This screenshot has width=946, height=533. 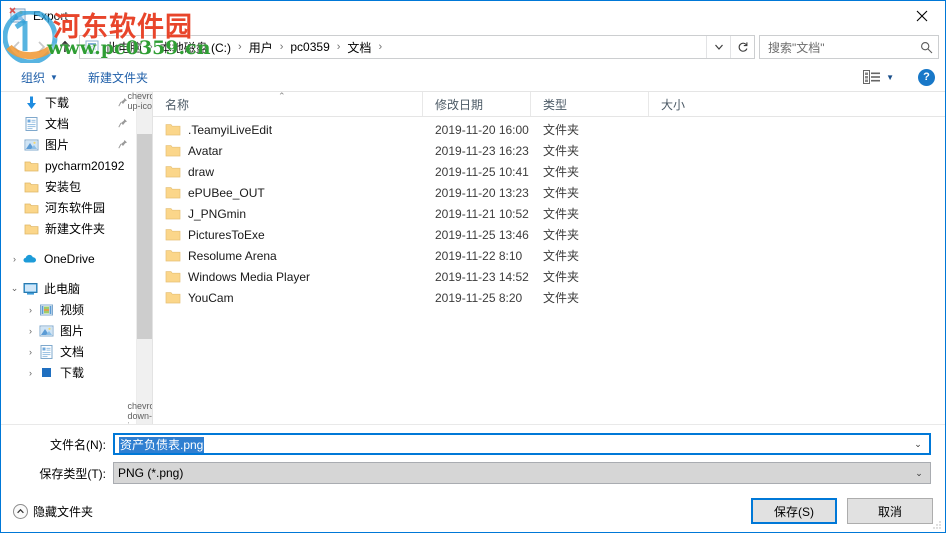 What do you see at coordinates (590, 104) in the screenshot?
I see `column-header-type: 类型` at bounding box center [590, 104].